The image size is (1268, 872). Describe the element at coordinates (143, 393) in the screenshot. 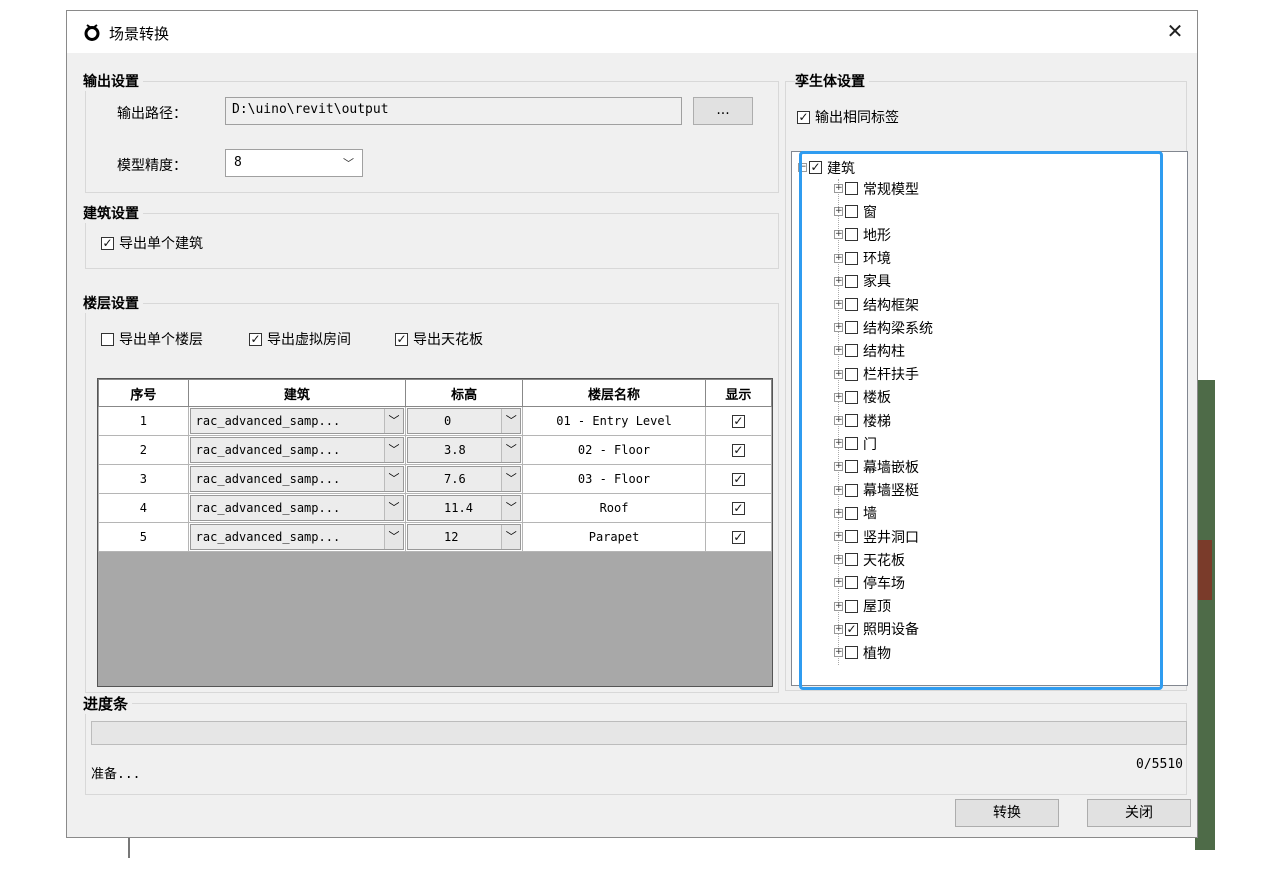

I see `column-header-index: 序号` at that location.